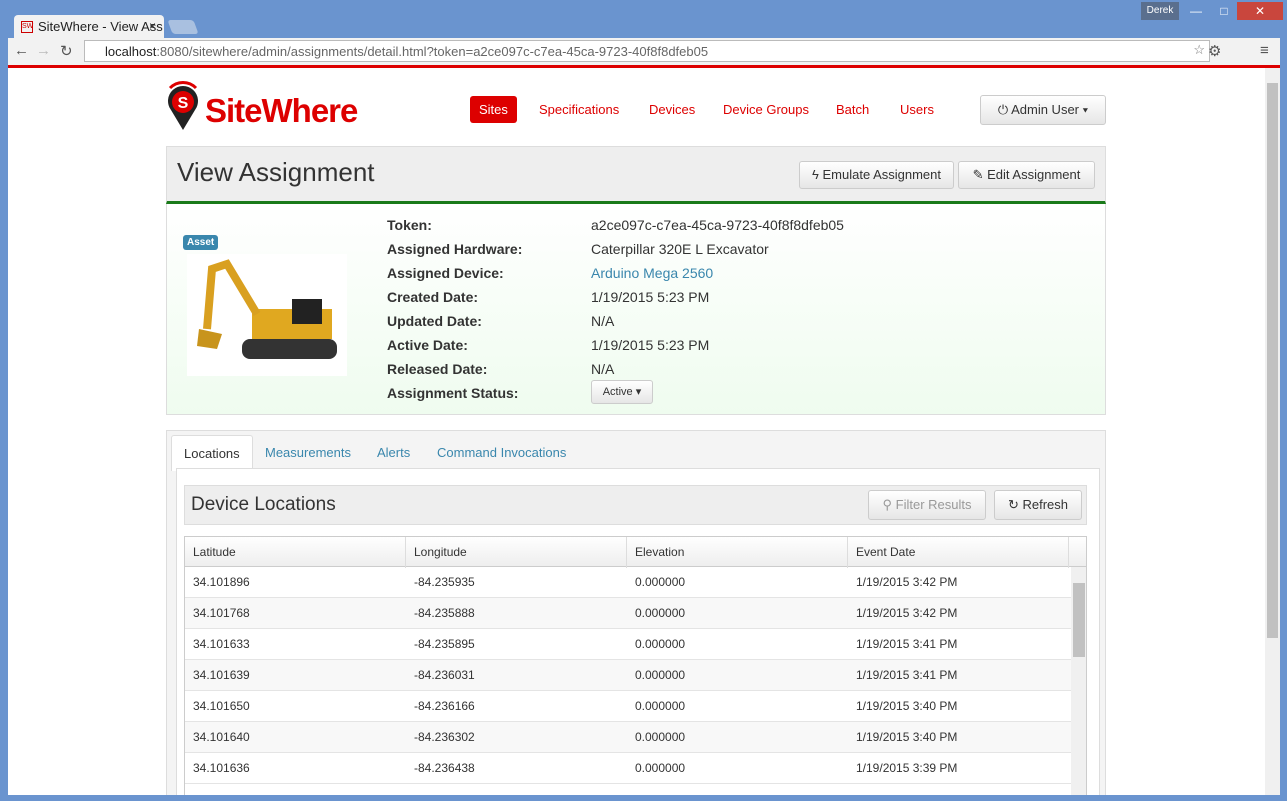 The image size is (1287, 801). Describe the element at coordinates (409, 225) in the screenshot. I see `token-label: Token:` at that location.